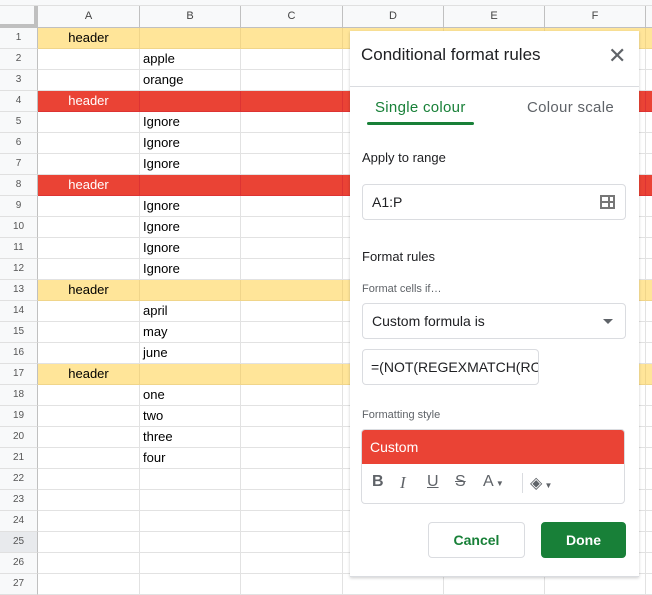 This screenshot has height=595, width=652. Describe the element at coordinates (649, 332) in the screenshot. I see `cell-G15` at that location.